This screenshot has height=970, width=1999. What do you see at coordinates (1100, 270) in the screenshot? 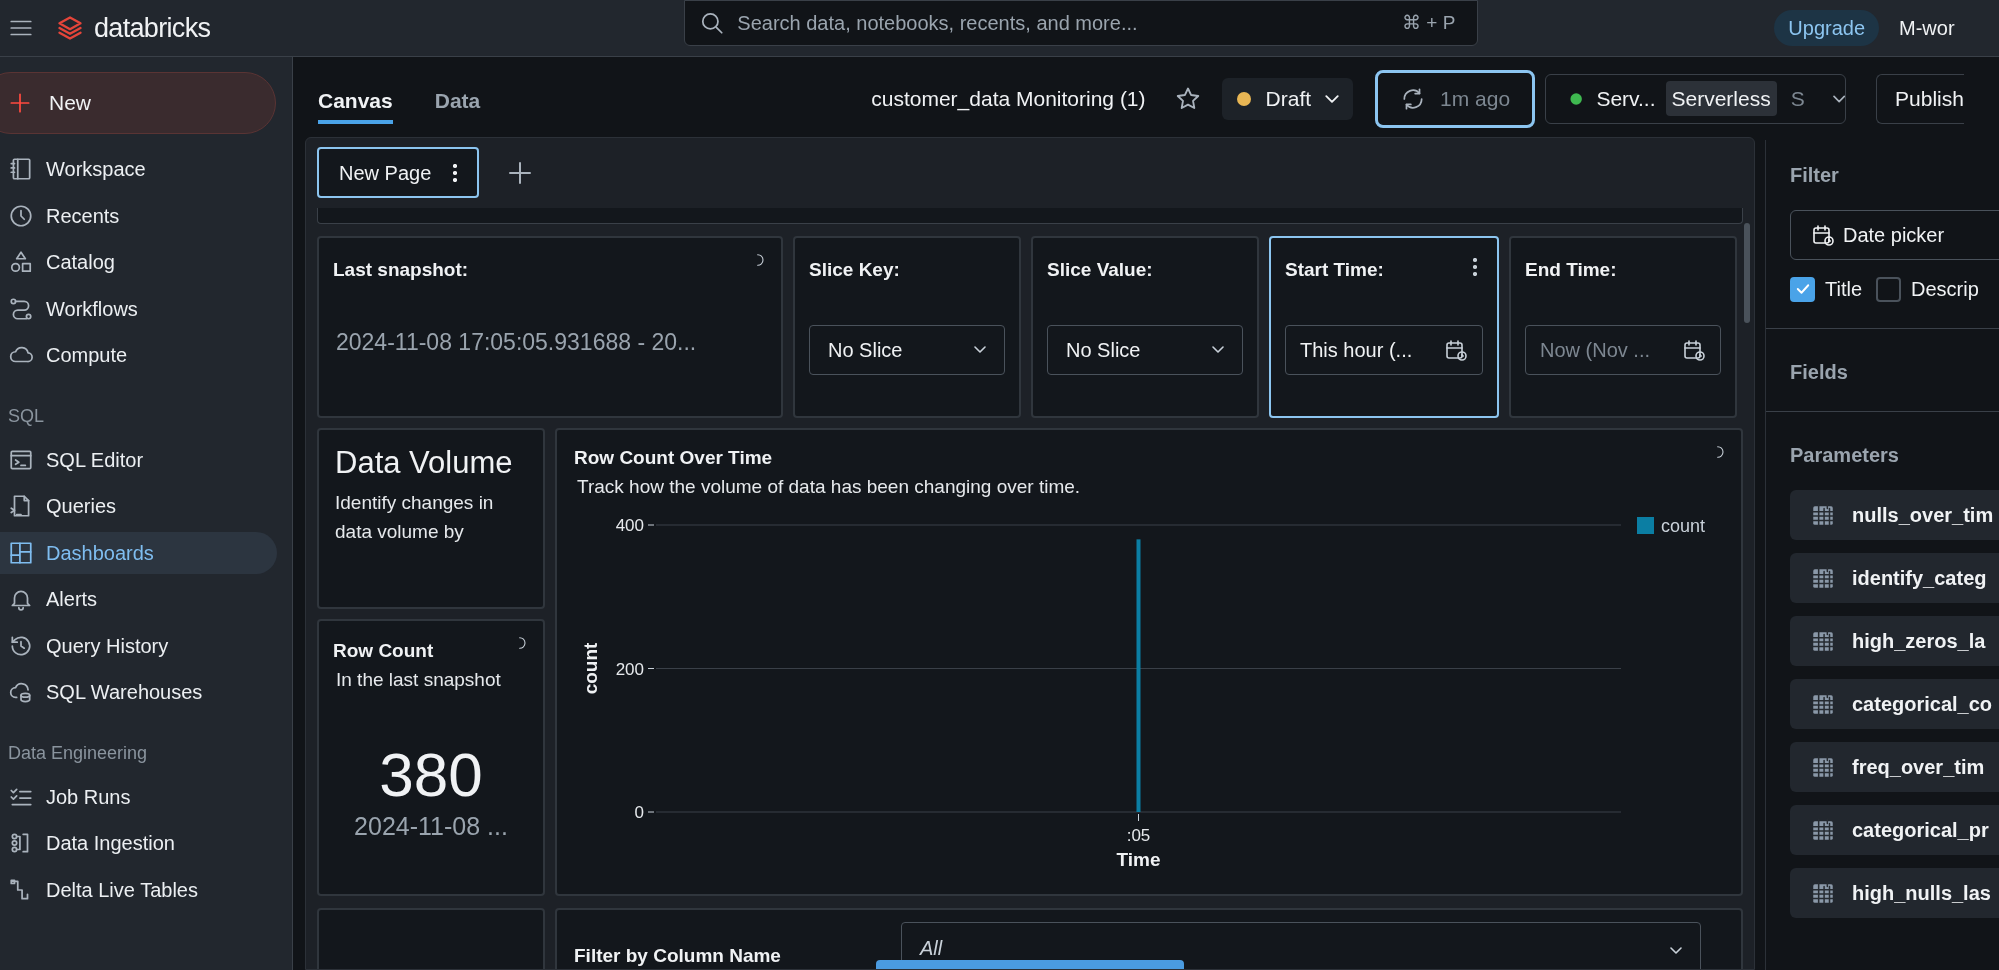
I see `widget-title: Slice Value:` at bounding box center [1100, 270].